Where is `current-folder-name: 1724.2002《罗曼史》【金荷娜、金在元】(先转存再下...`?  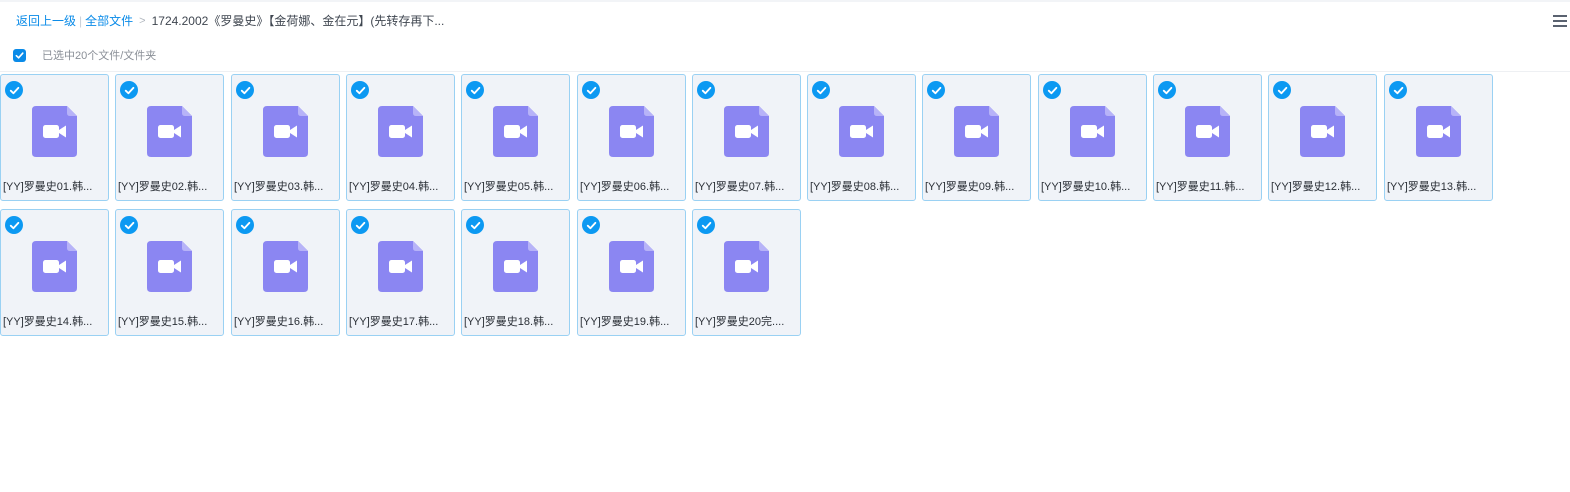
current-folder-name: 1724.2002《罗曼史》【金荷娜、金在元】(先转存再下... is located at coordinates (298, 21).